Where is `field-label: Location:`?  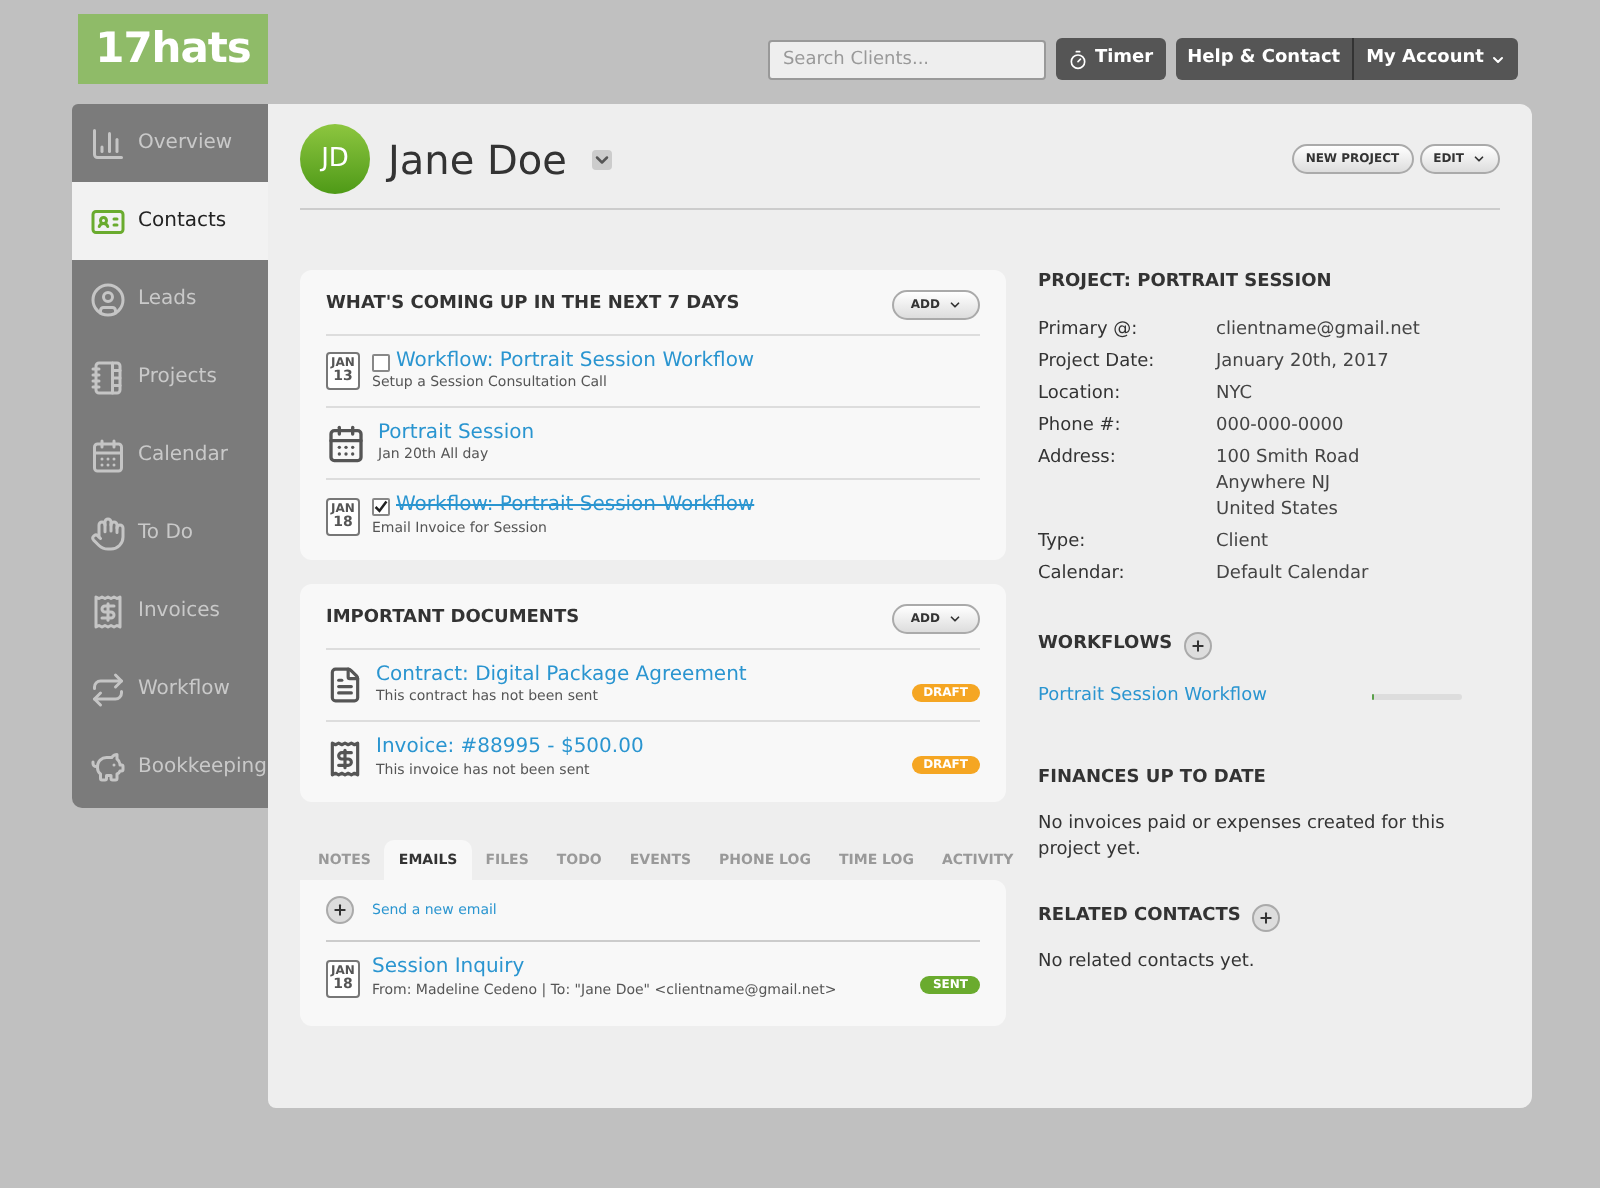
field-label: Location: is located at coordinates (1080, 394).